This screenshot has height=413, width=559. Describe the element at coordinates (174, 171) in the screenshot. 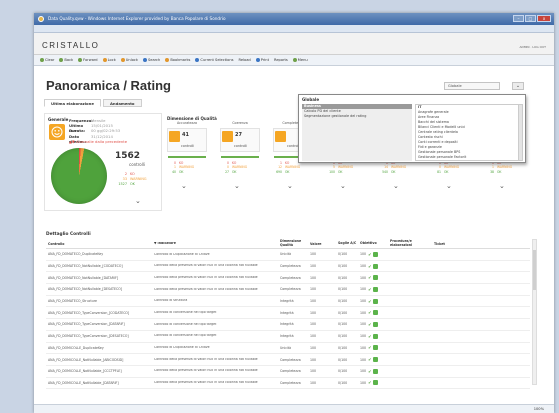

I see `ok-count: 40` at that location.